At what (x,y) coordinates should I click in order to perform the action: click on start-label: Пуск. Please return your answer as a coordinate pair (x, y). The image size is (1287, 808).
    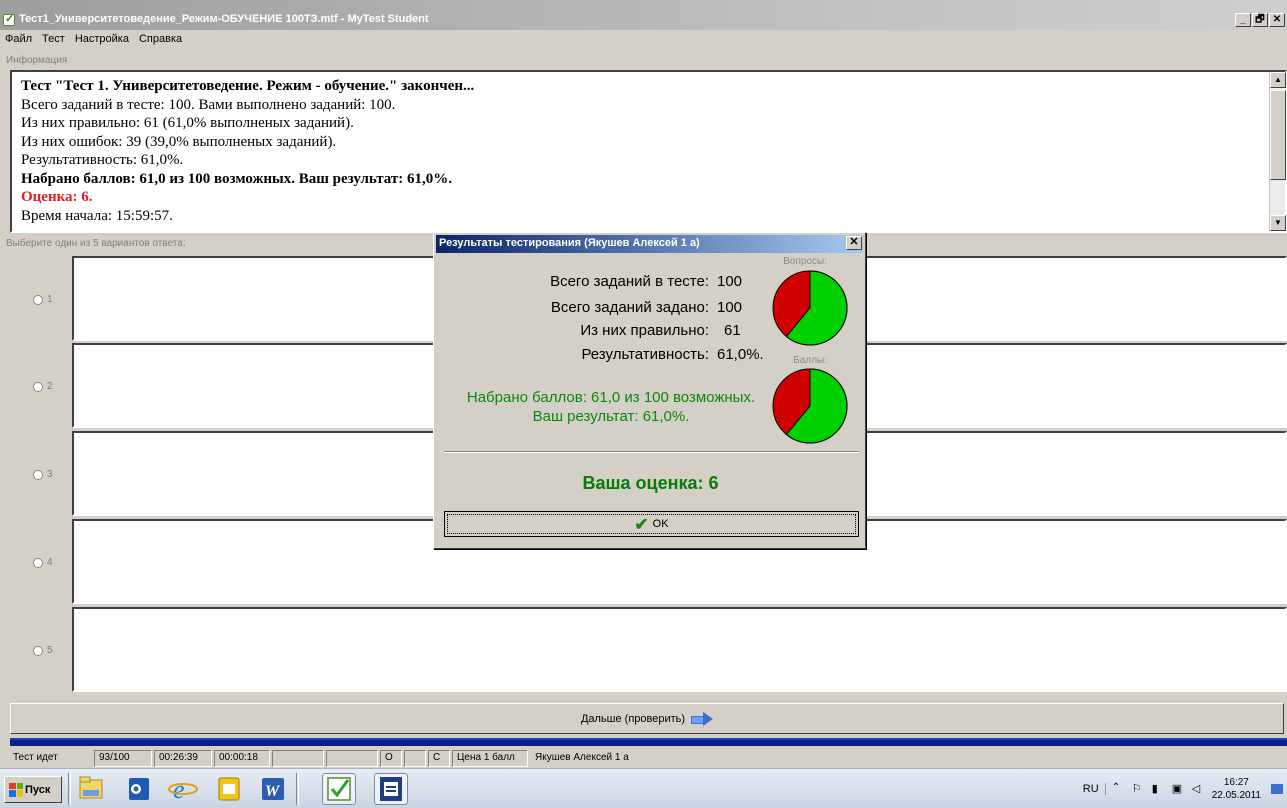
    Looking at the image, I should click on (38, 789).